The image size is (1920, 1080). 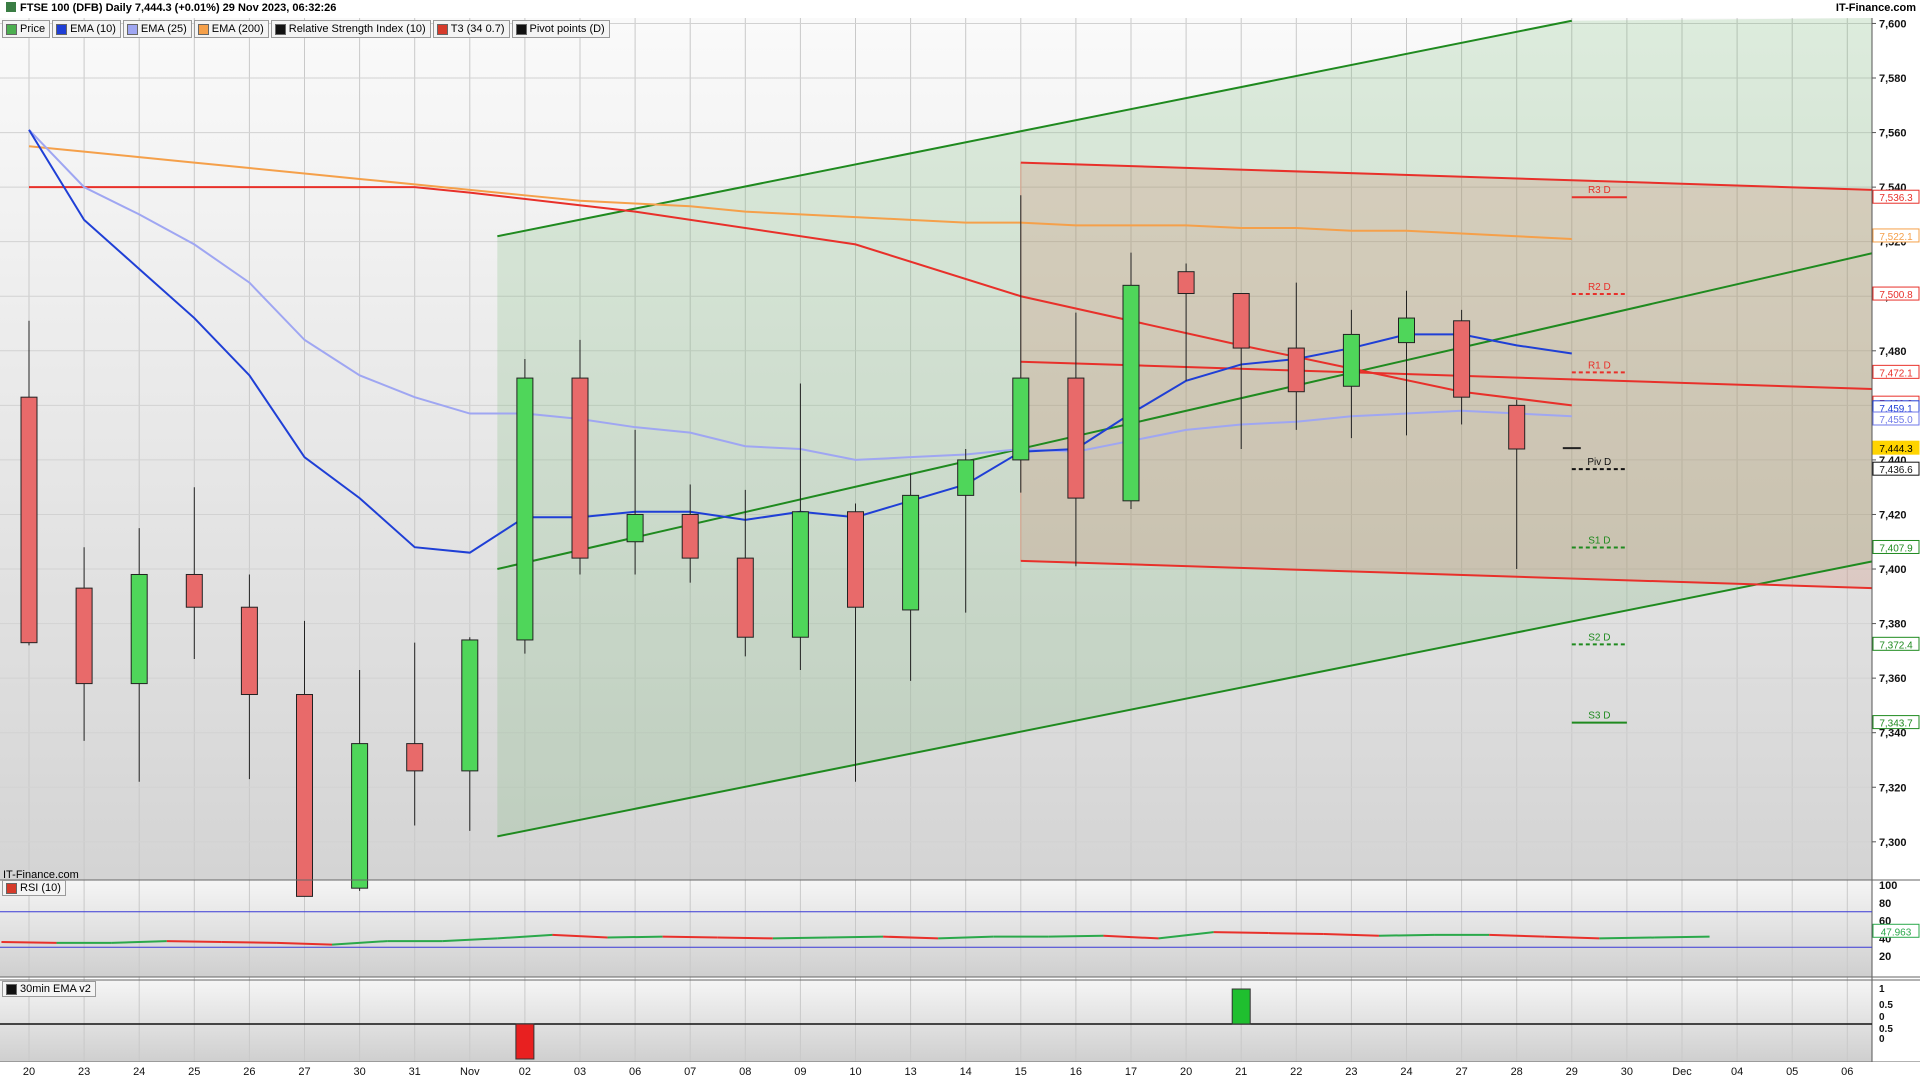 What do you see at coordinates (1896, 449) in the screenshot?
I see `price-label: 7,444.3` at bounding box center [1896, 449].